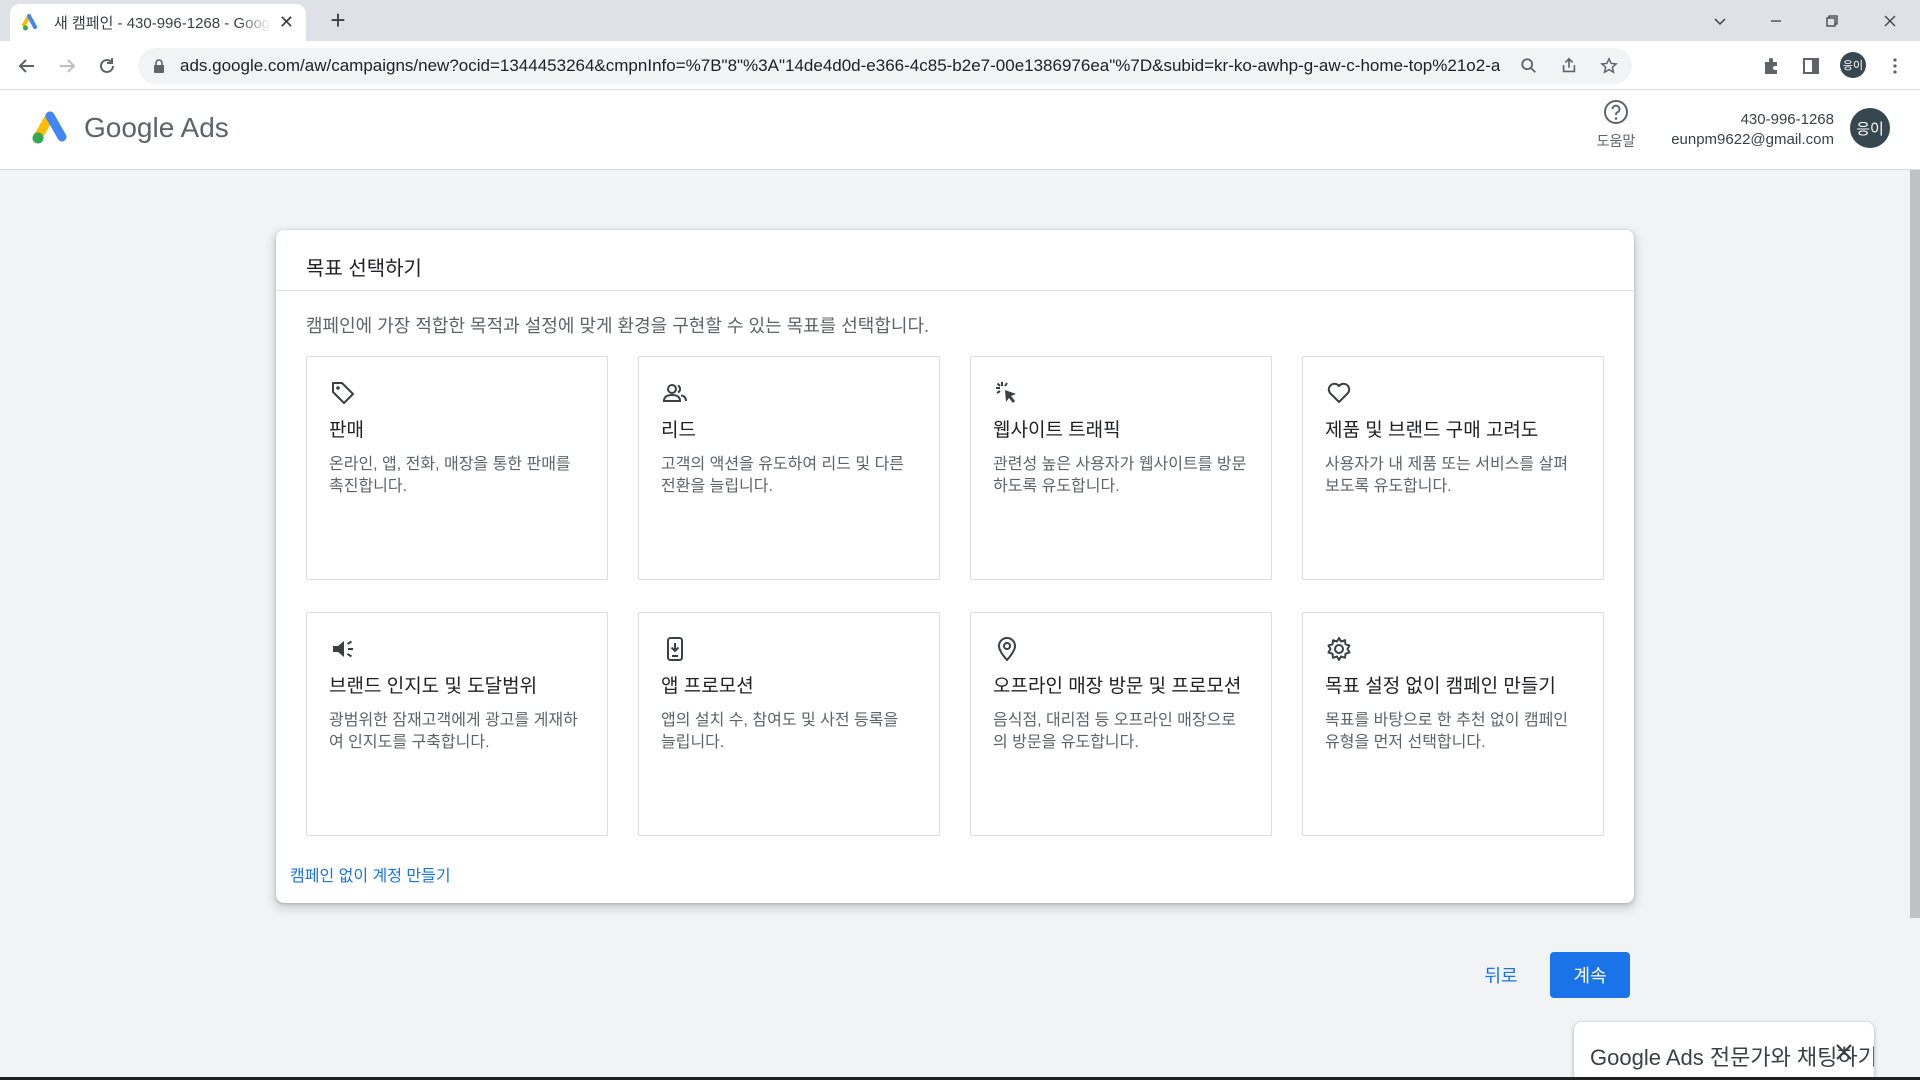 The width and height of the screenshot is (1920, 1080). I want to click on account-id: 430-996-1268, so click(1787, 119).